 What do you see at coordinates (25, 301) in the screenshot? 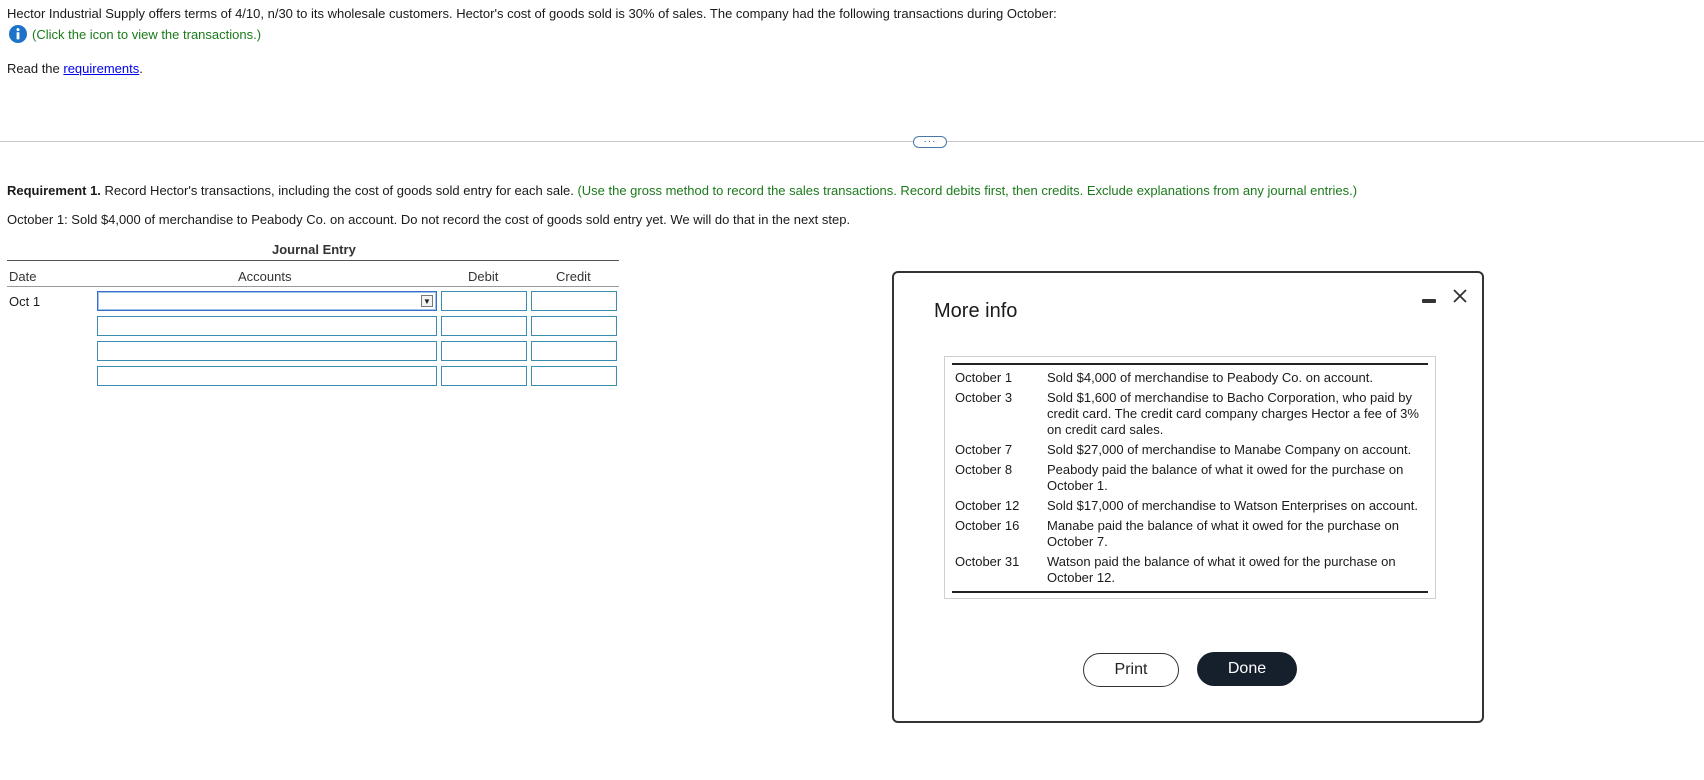
I see `entry-date: Oct 1` at bounding box center [25, 301].